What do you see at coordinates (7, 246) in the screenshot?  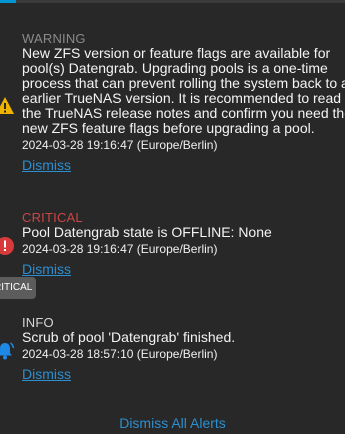 I see `error-circle-icon` at bounding box center [7, 246].